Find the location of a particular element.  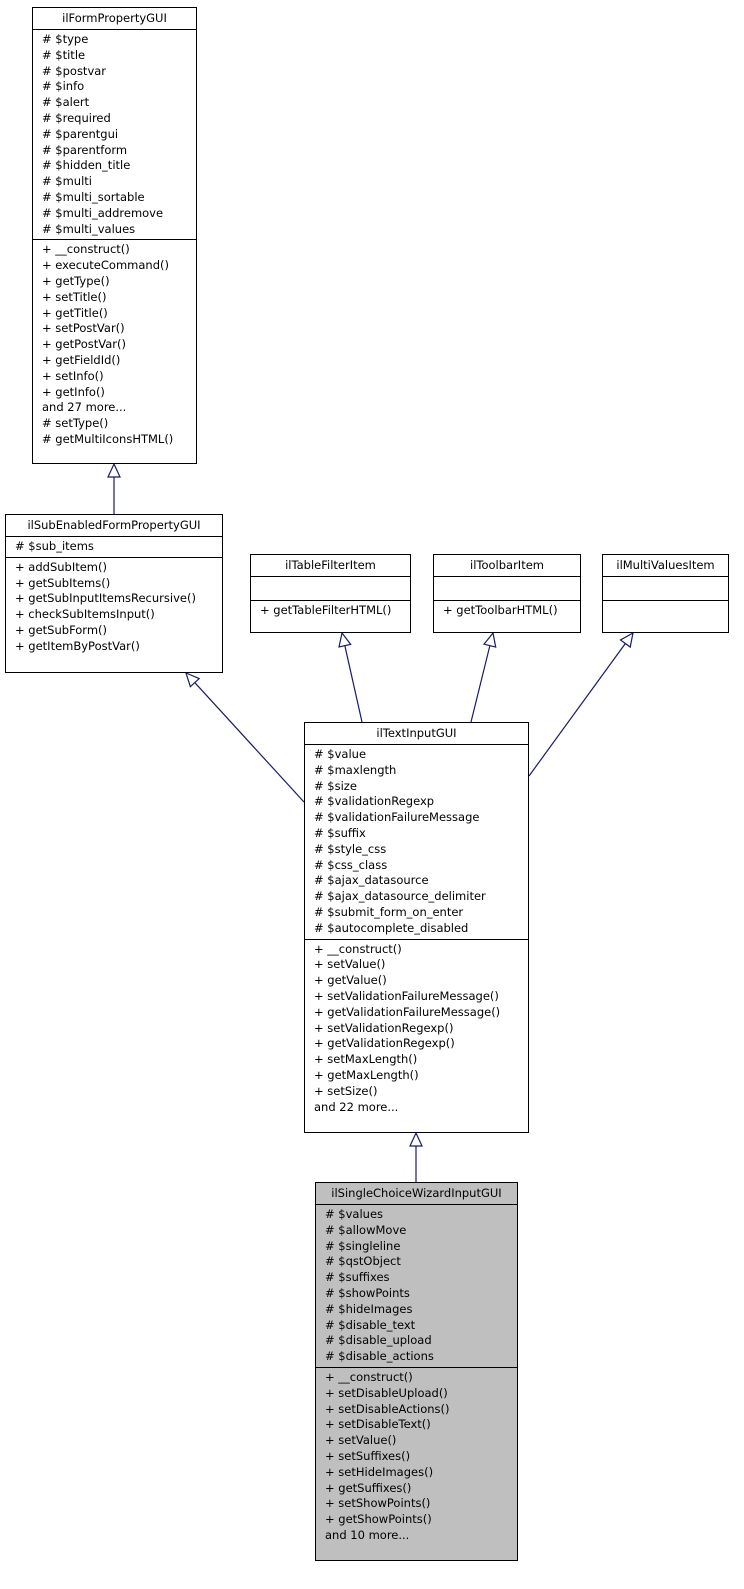

attribute-item: # $allowMove is located at coordinates (366, 1229).